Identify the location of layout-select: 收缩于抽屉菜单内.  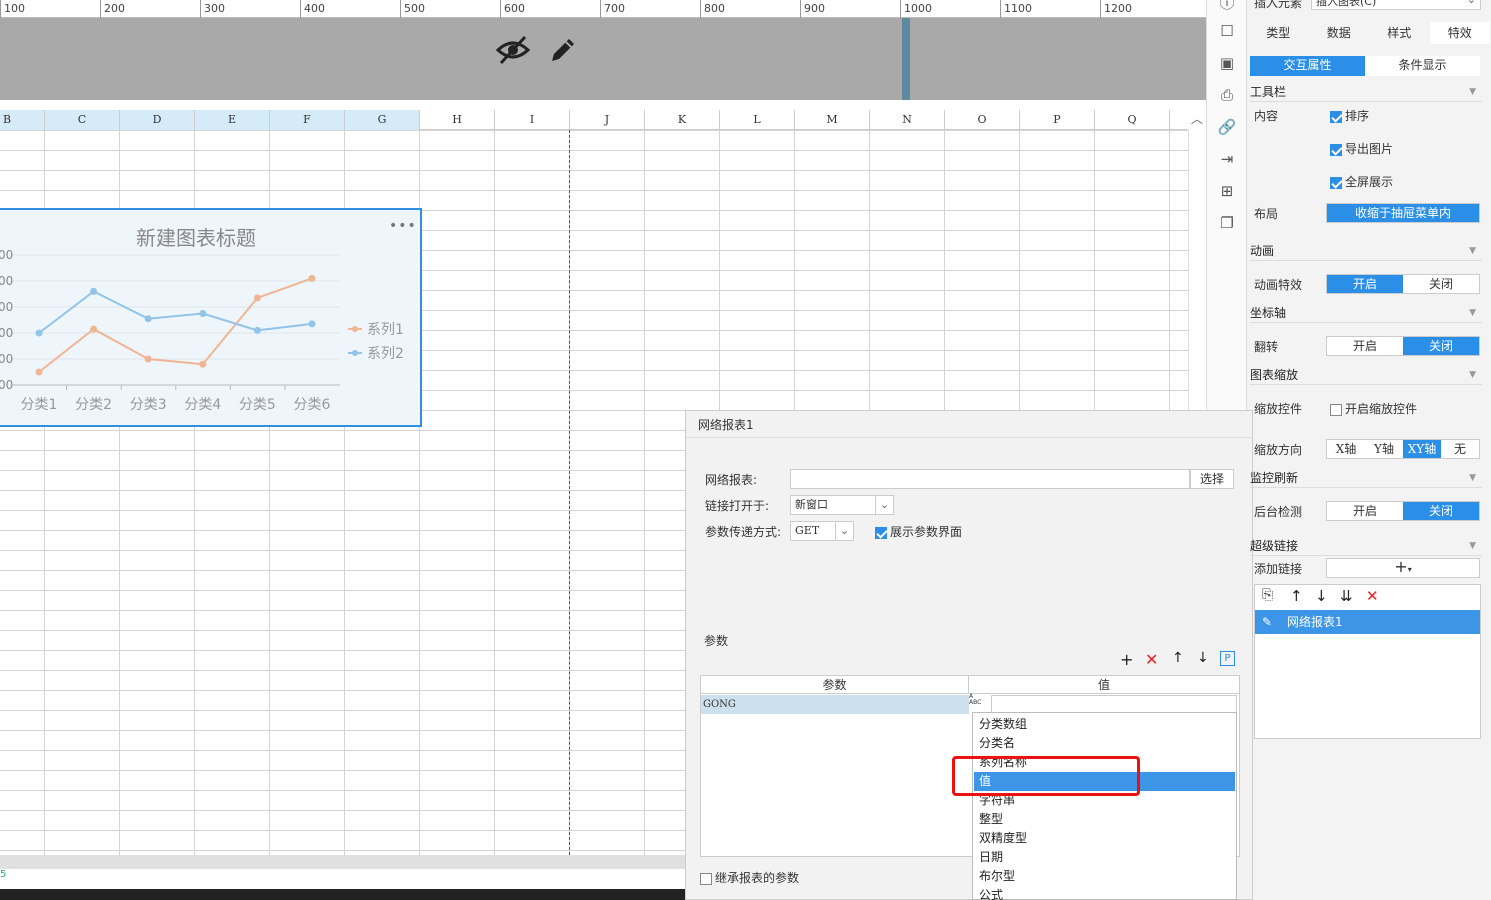
(1403, 213).